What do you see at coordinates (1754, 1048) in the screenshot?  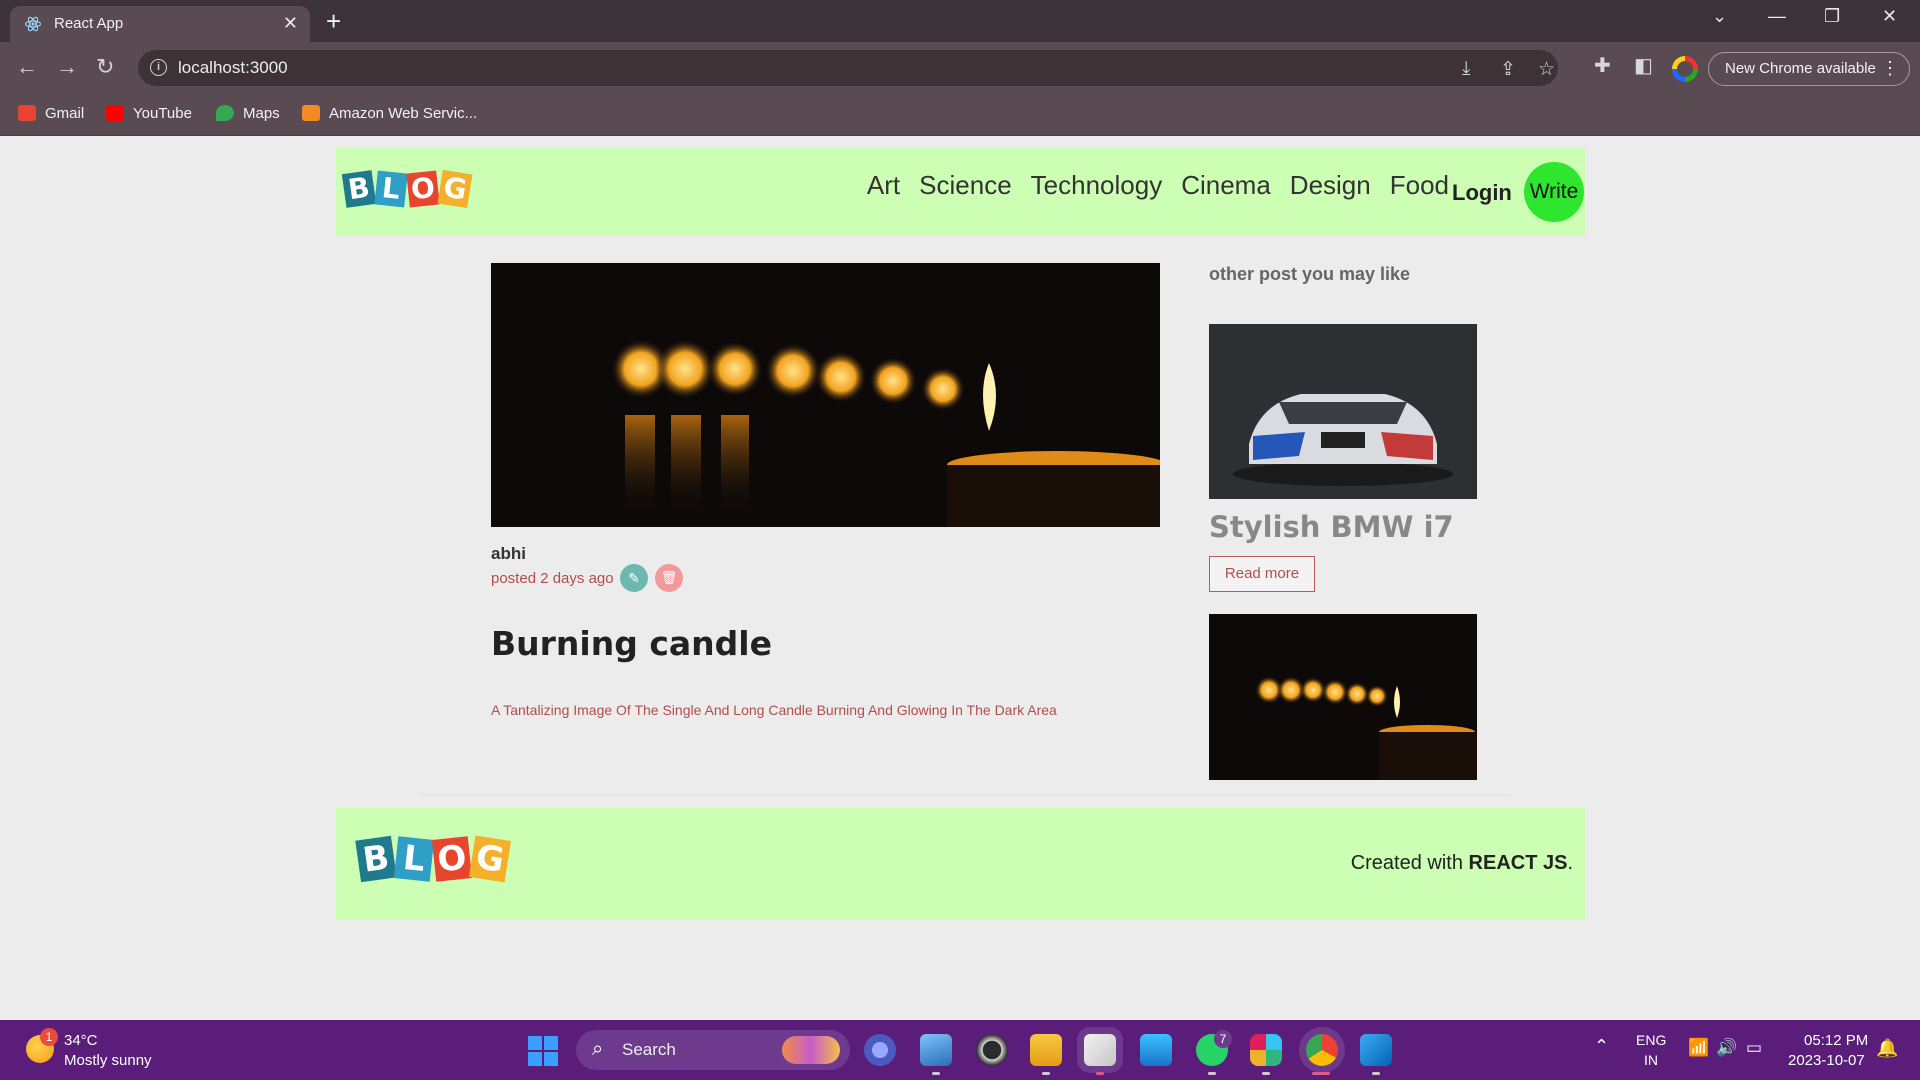 I see `battery-icon: ▭` at bounding box center [1754, 1048].